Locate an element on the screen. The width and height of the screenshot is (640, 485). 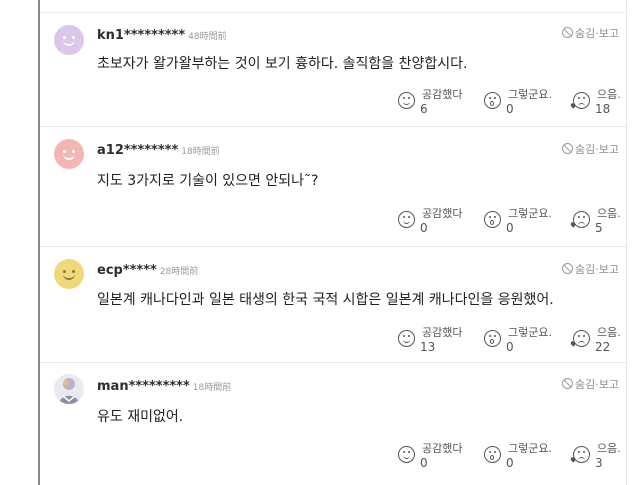
reaction-like-count: 6 is located at coordinates (424, 109).